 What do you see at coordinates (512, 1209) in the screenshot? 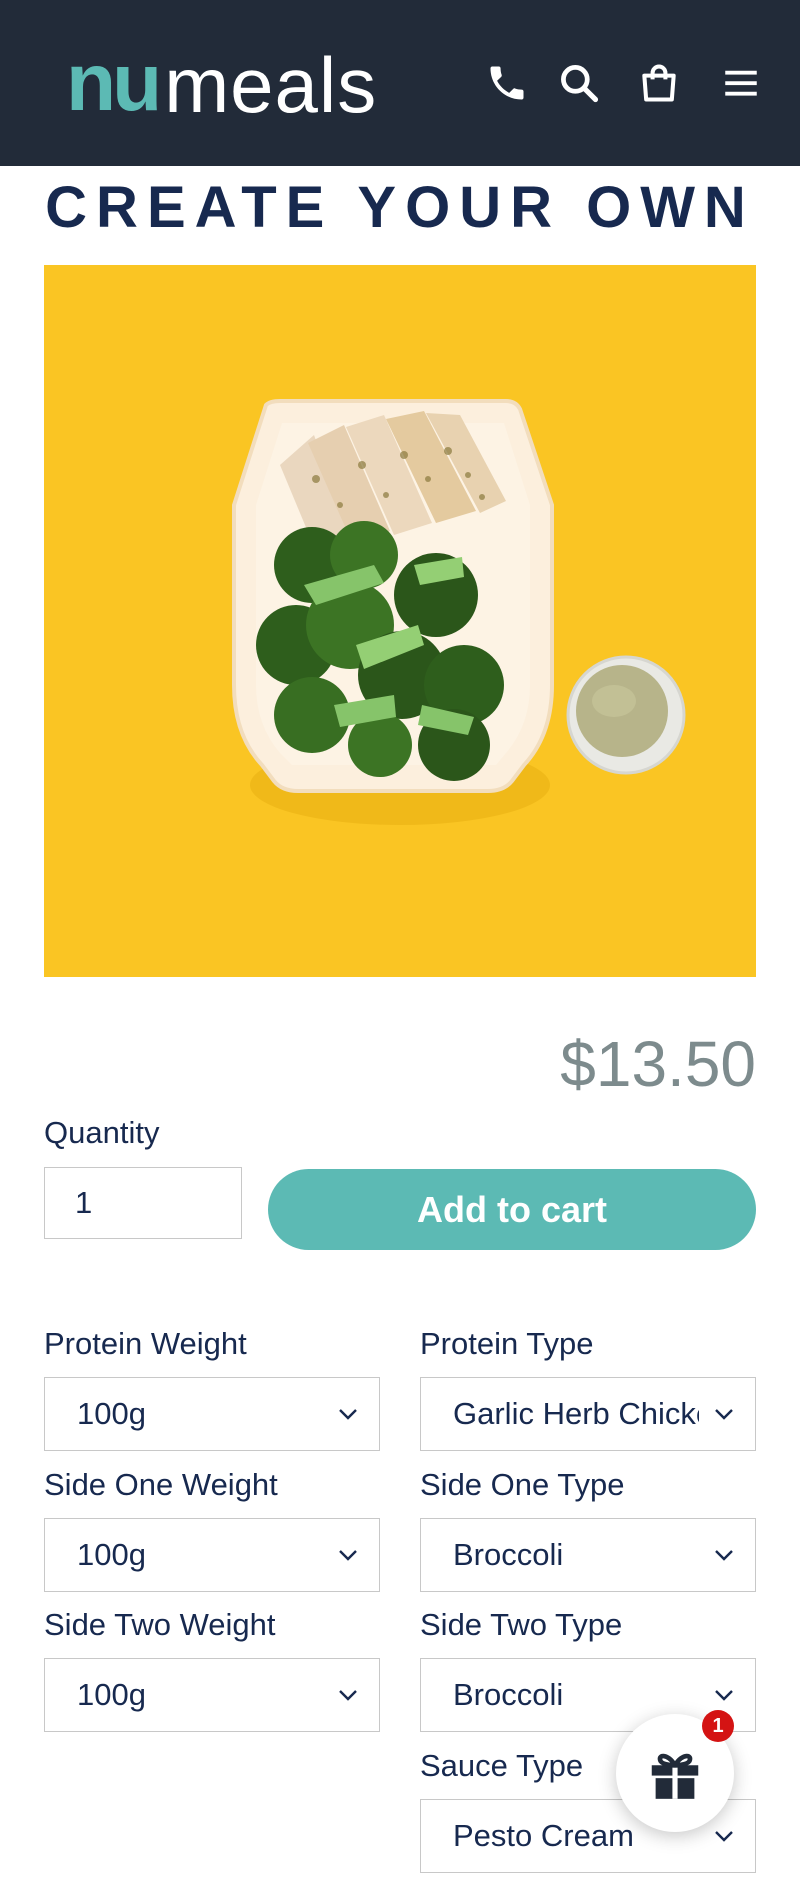
I see `add-to-cart-button: Add to cart` at bounding box center [512, 1209].